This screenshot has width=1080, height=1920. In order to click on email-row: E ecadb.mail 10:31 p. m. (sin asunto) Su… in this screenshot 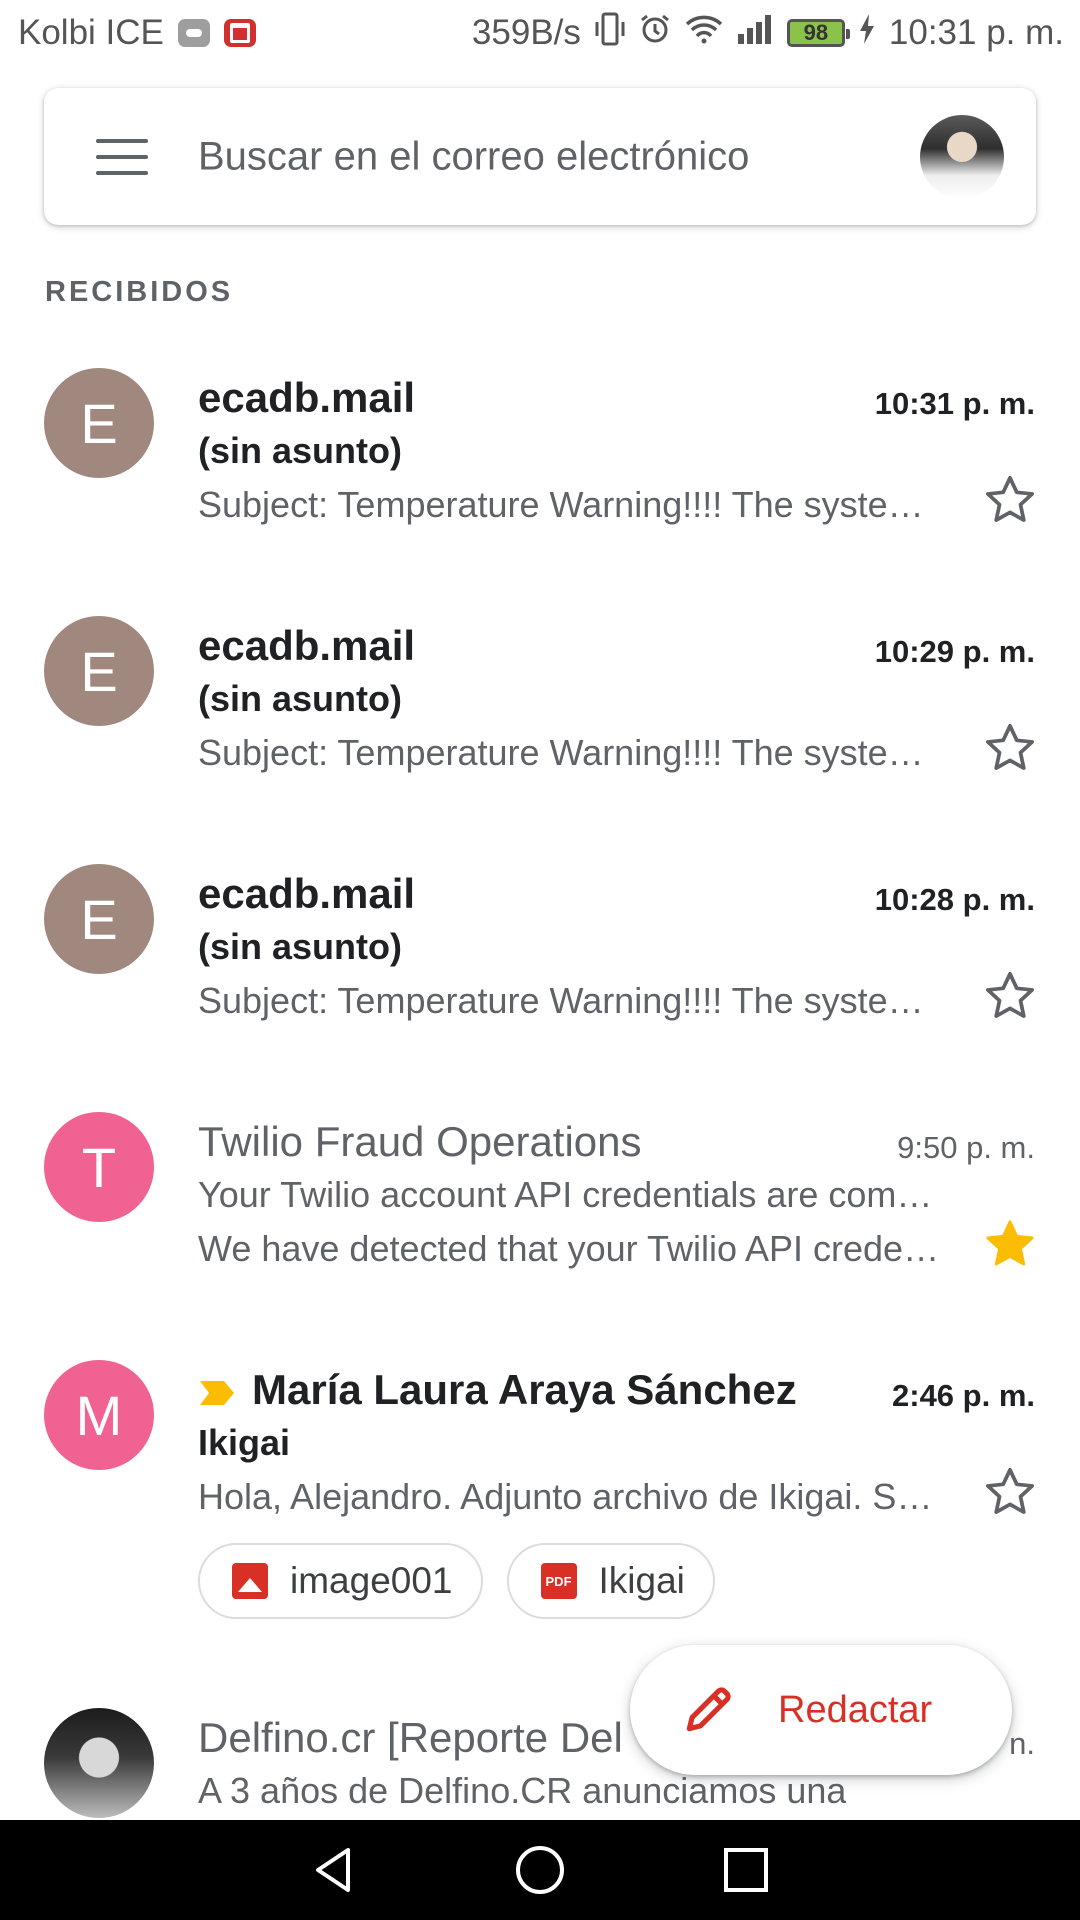, I will do `click(540, 468)`.